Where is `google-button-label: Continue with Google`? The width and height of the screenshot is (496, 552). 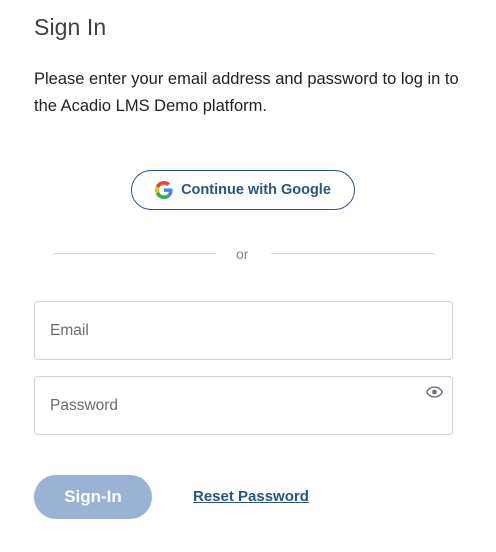
google-button-label: Continue with Google is located at coordinates (256, 190).